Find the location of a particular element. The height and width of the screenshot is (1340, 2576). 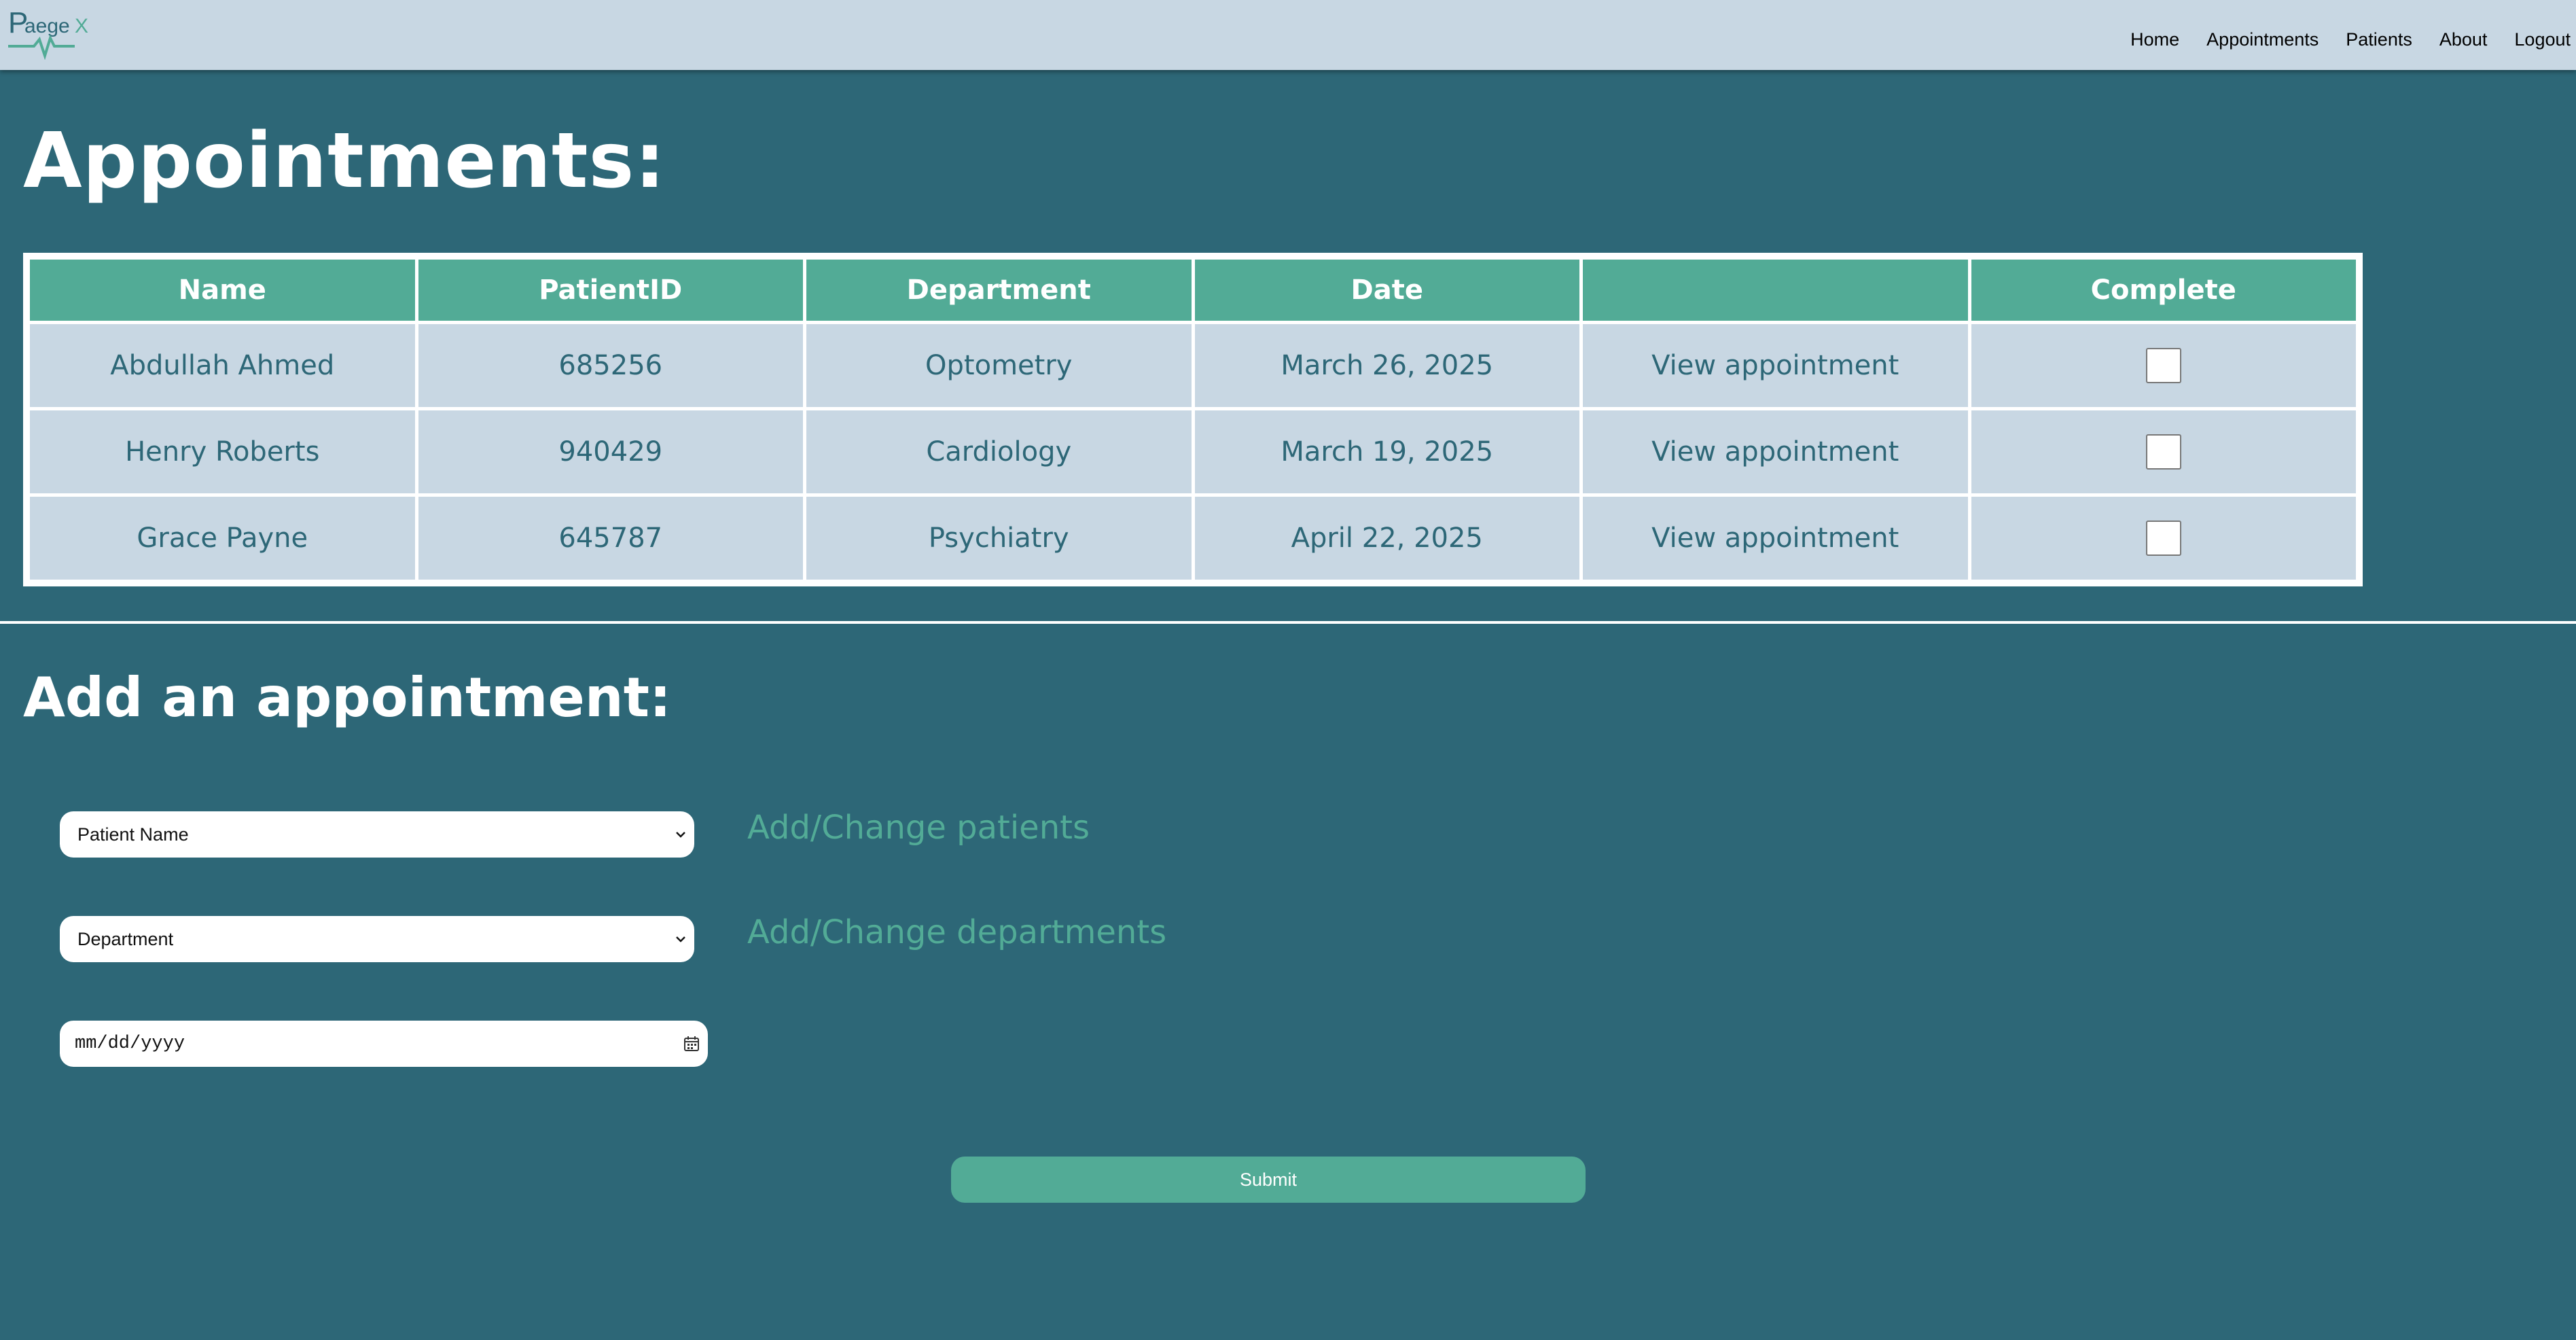

cell-name: Abdullah Ahmed is located at coordinates (223, 365).